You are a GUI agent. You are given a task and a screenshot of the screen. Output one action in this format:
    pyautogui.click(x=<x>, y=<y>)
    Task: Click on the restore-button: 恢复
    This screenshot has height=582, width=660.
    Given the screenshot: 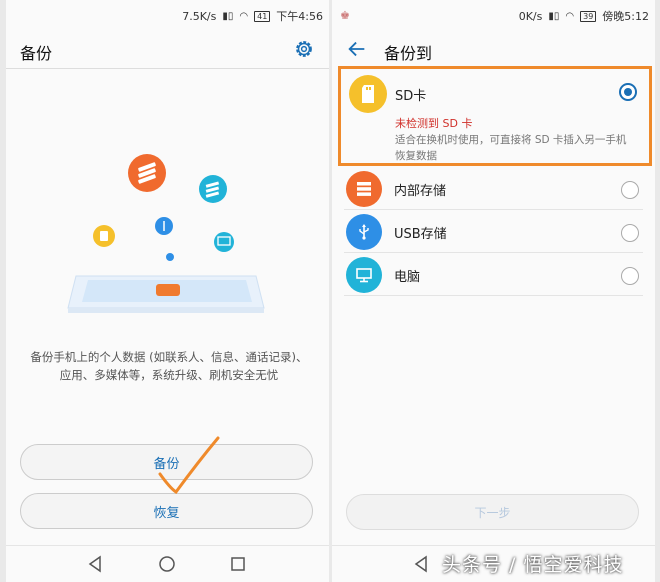 What is the action you would take?
    pyautogui.click(x=166, y=511)
    